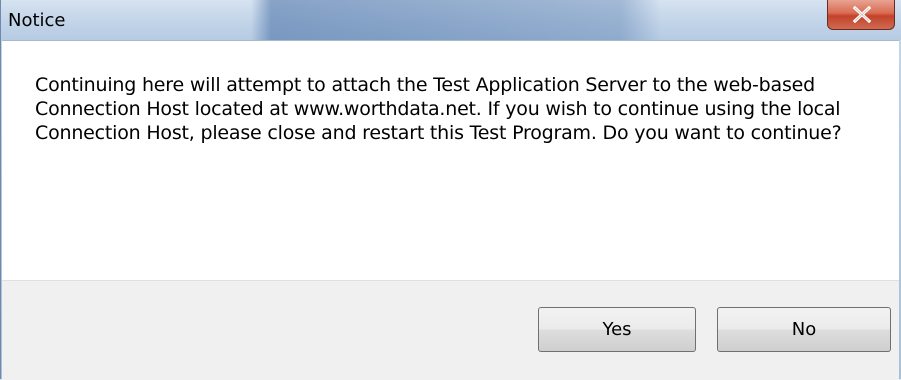 The width and height of the screenshot is (901, 380). I want to click on window-title: Notice, so click(37, 20).